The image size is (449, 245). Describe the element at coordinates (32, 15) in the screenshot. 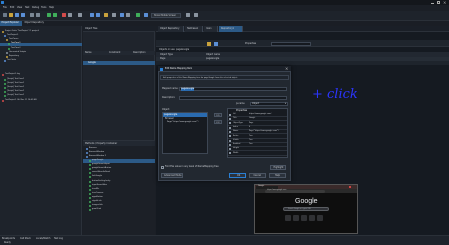

I see `undo-icon` at that location.